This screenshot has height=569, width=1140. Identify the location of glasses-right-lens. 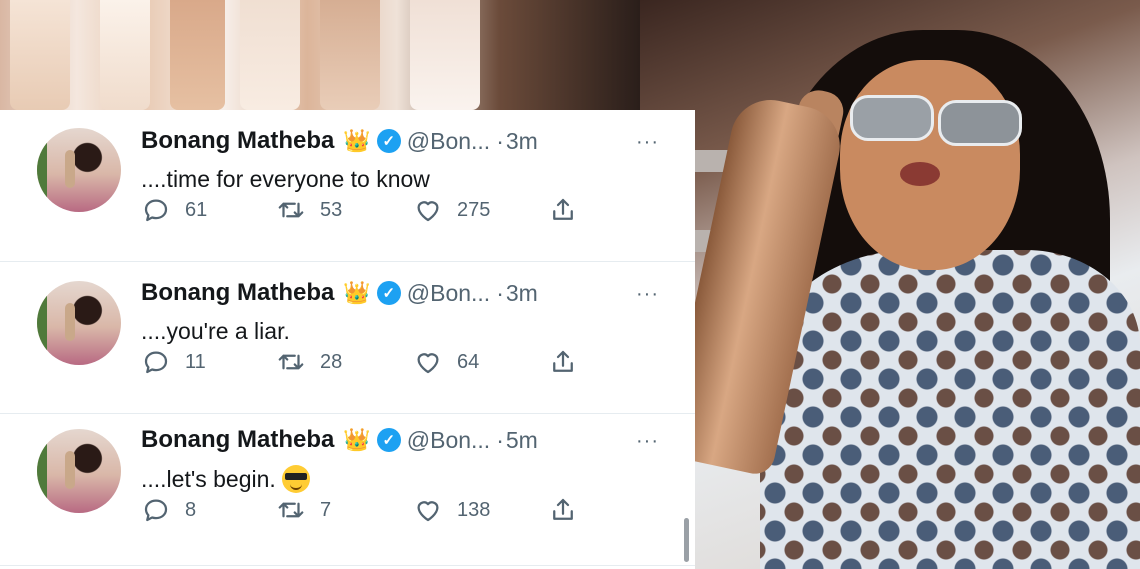
(980, 123).